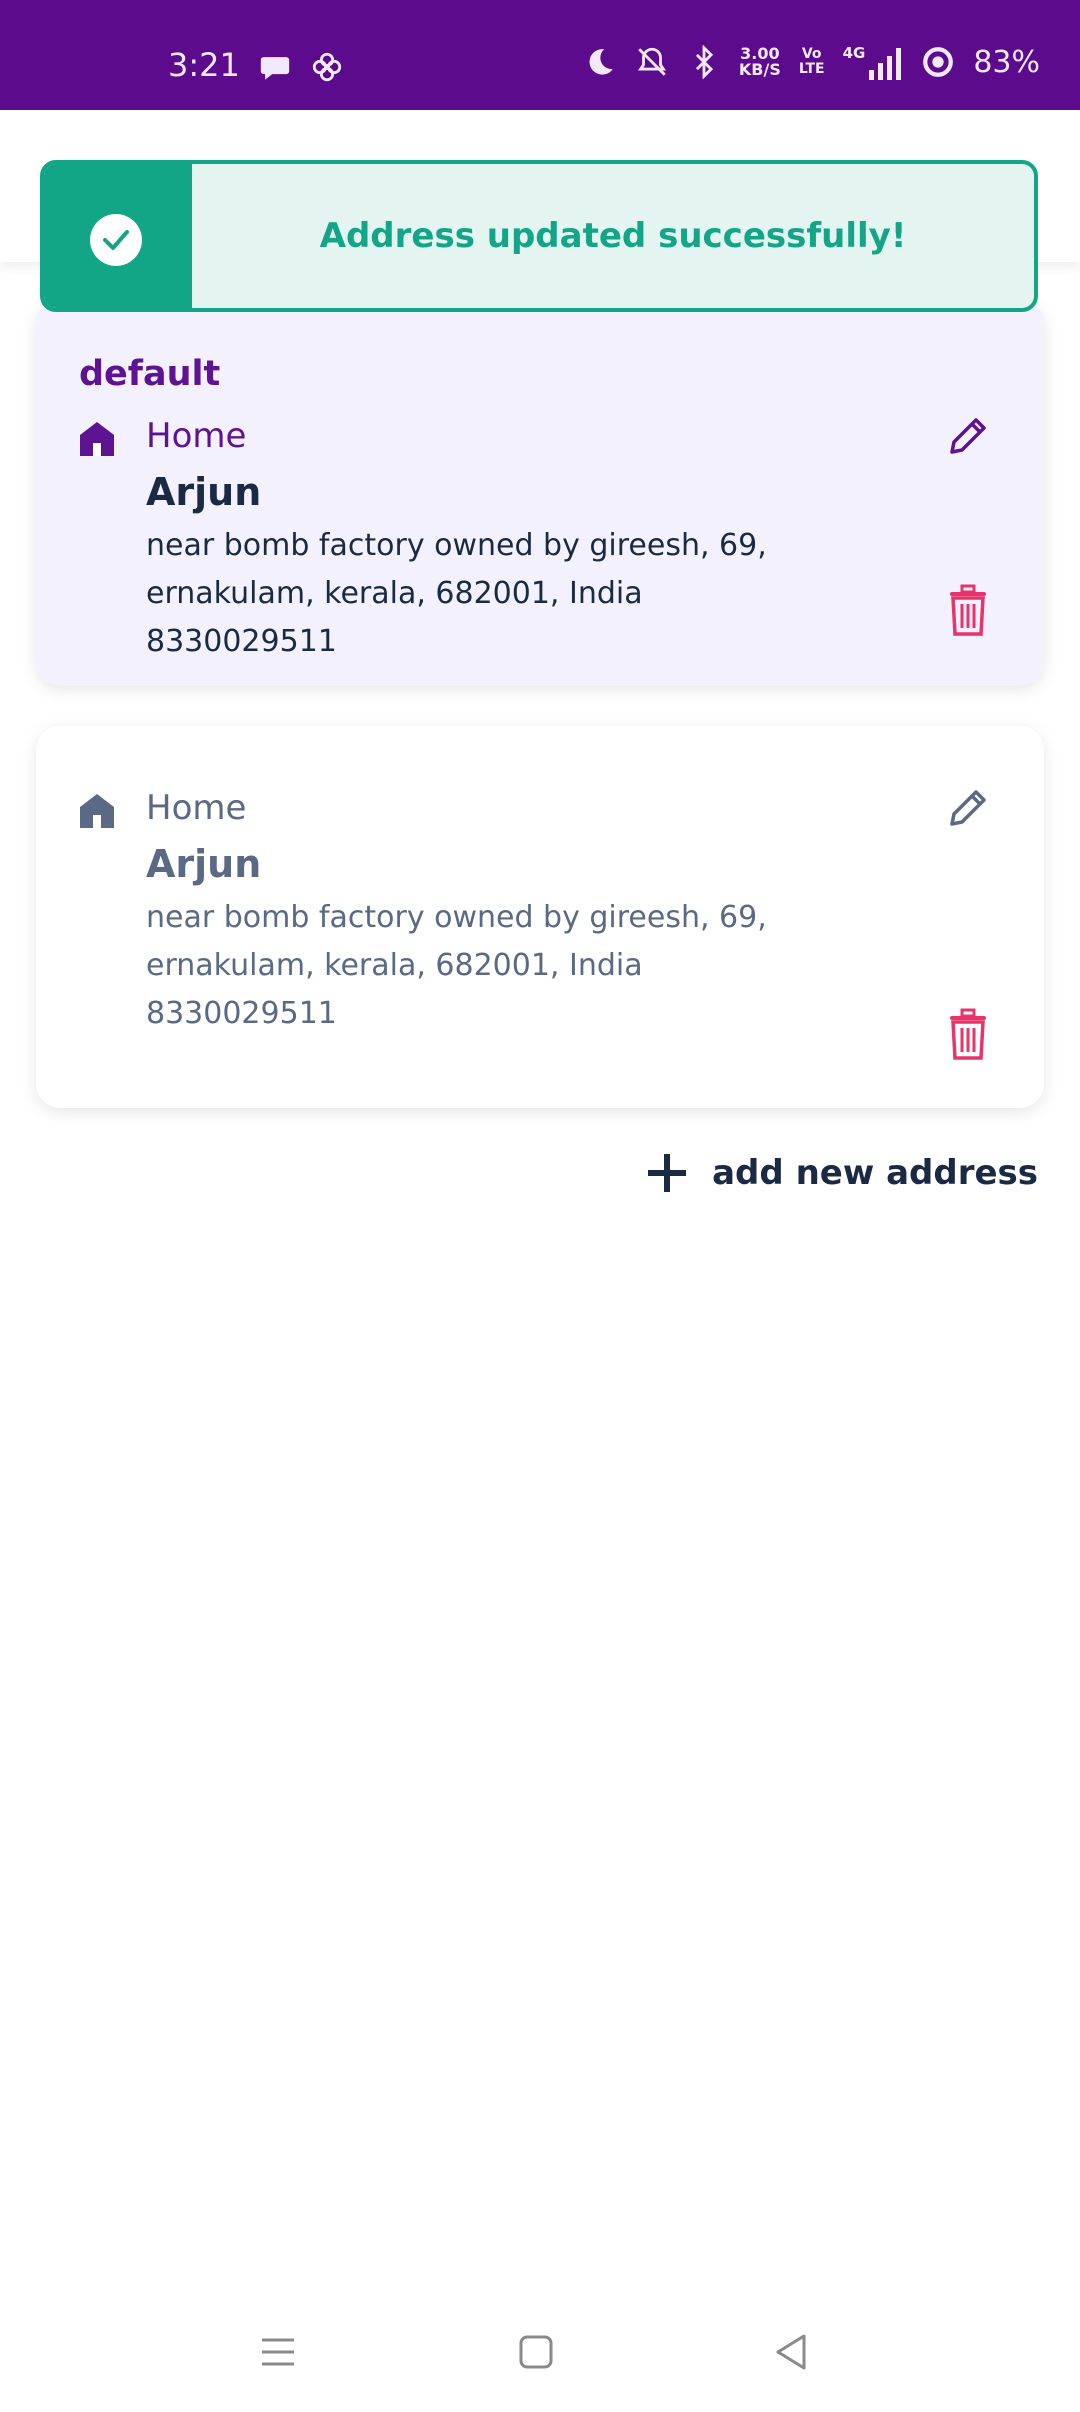 This screenshot has height=2412, width=1080. I want to click on battery-percent: 83%, so click(1006, 62).